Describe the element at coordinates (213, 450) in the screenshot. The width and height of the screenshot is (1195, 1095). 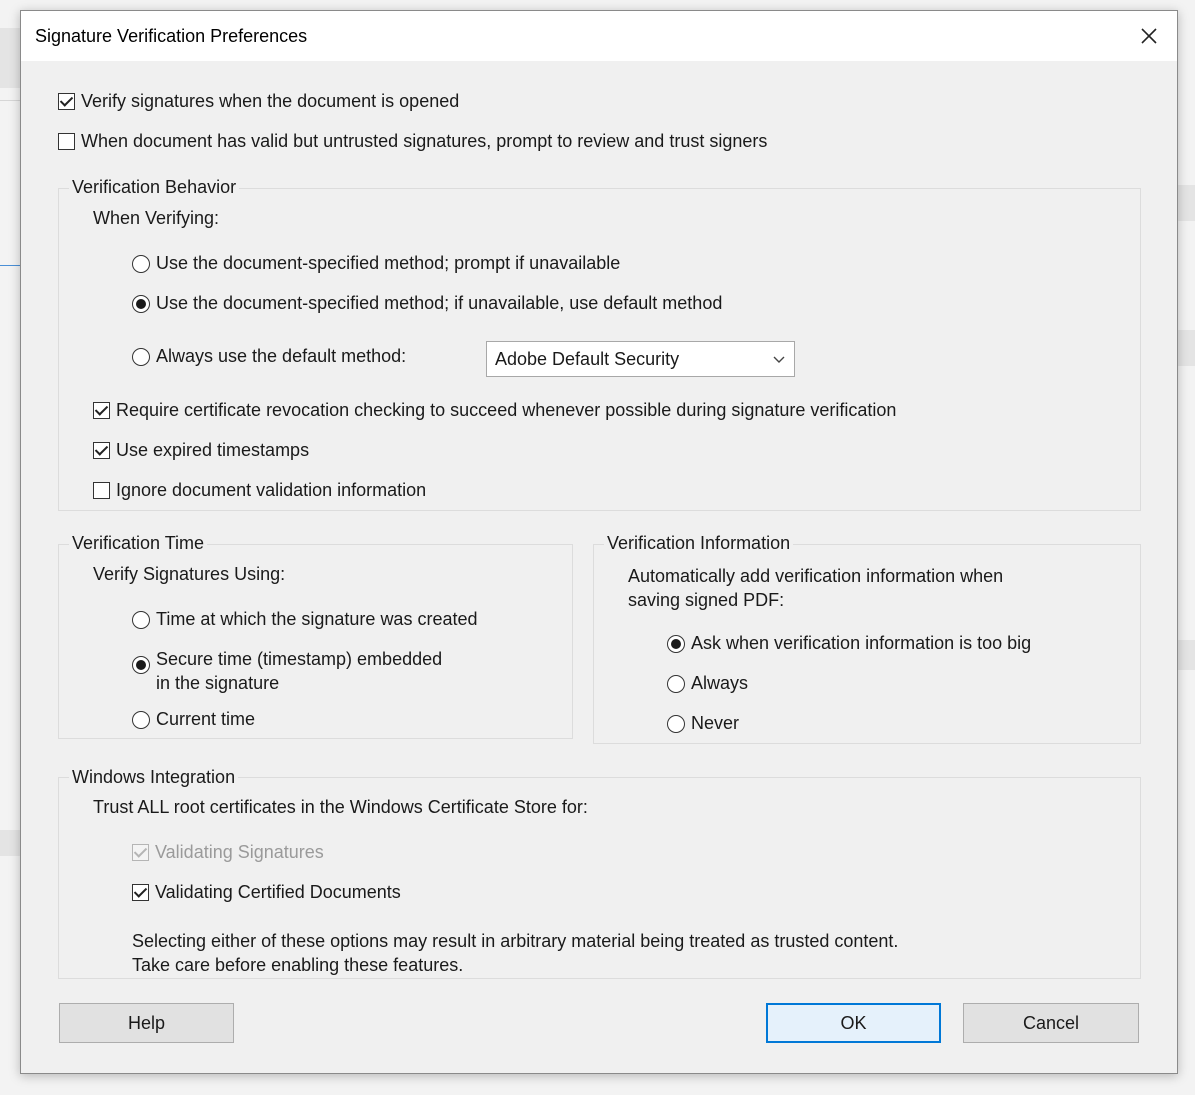
I see `checkbox-label: Use expired timestamps` at that location.